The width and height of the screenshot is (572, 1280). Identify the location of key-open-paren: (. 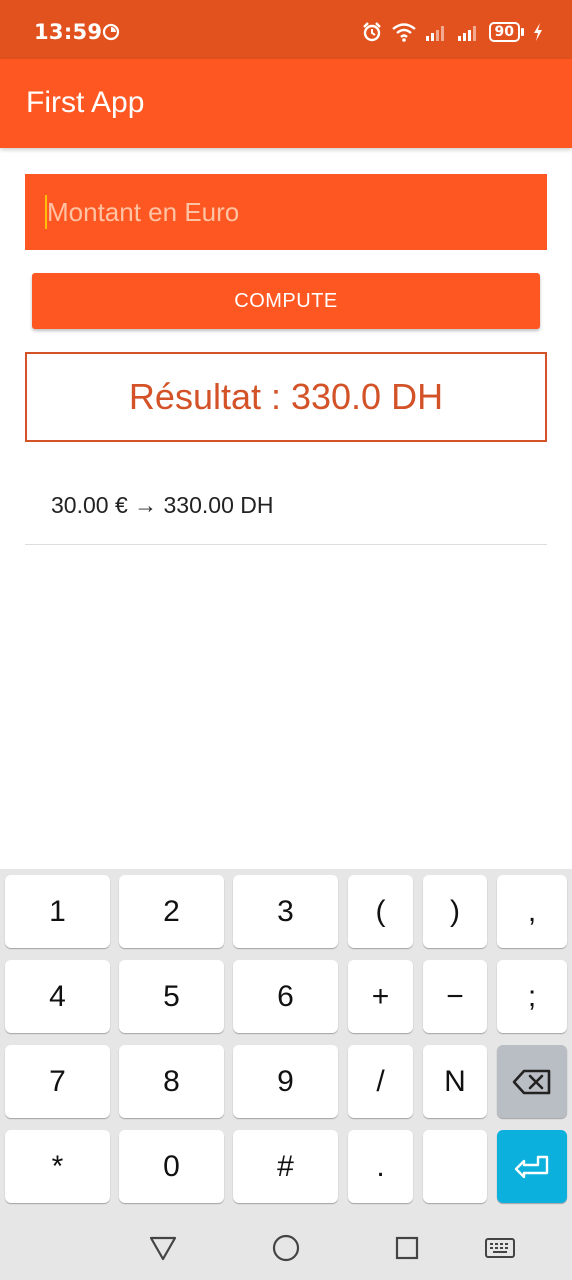
(380, 911).